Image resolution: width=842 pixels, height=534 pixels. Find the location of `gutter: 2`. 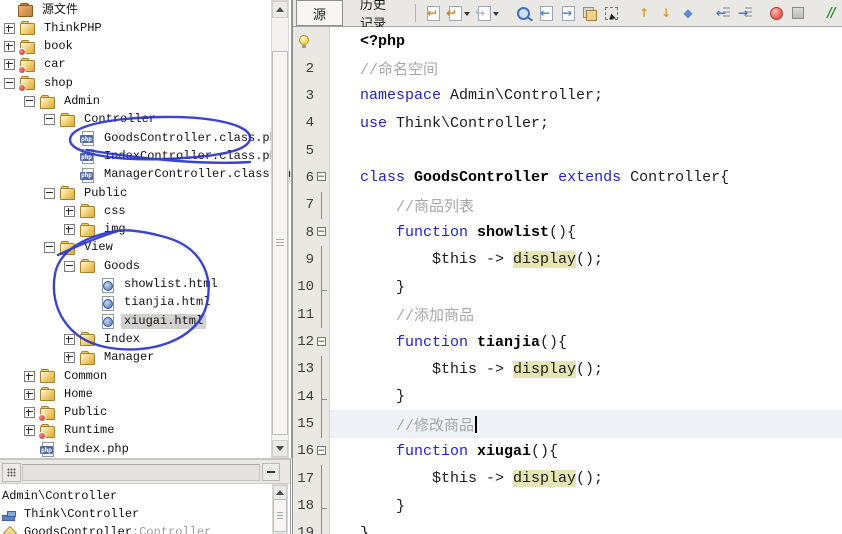

gutter: 2 is located at coordinates (311, 68).